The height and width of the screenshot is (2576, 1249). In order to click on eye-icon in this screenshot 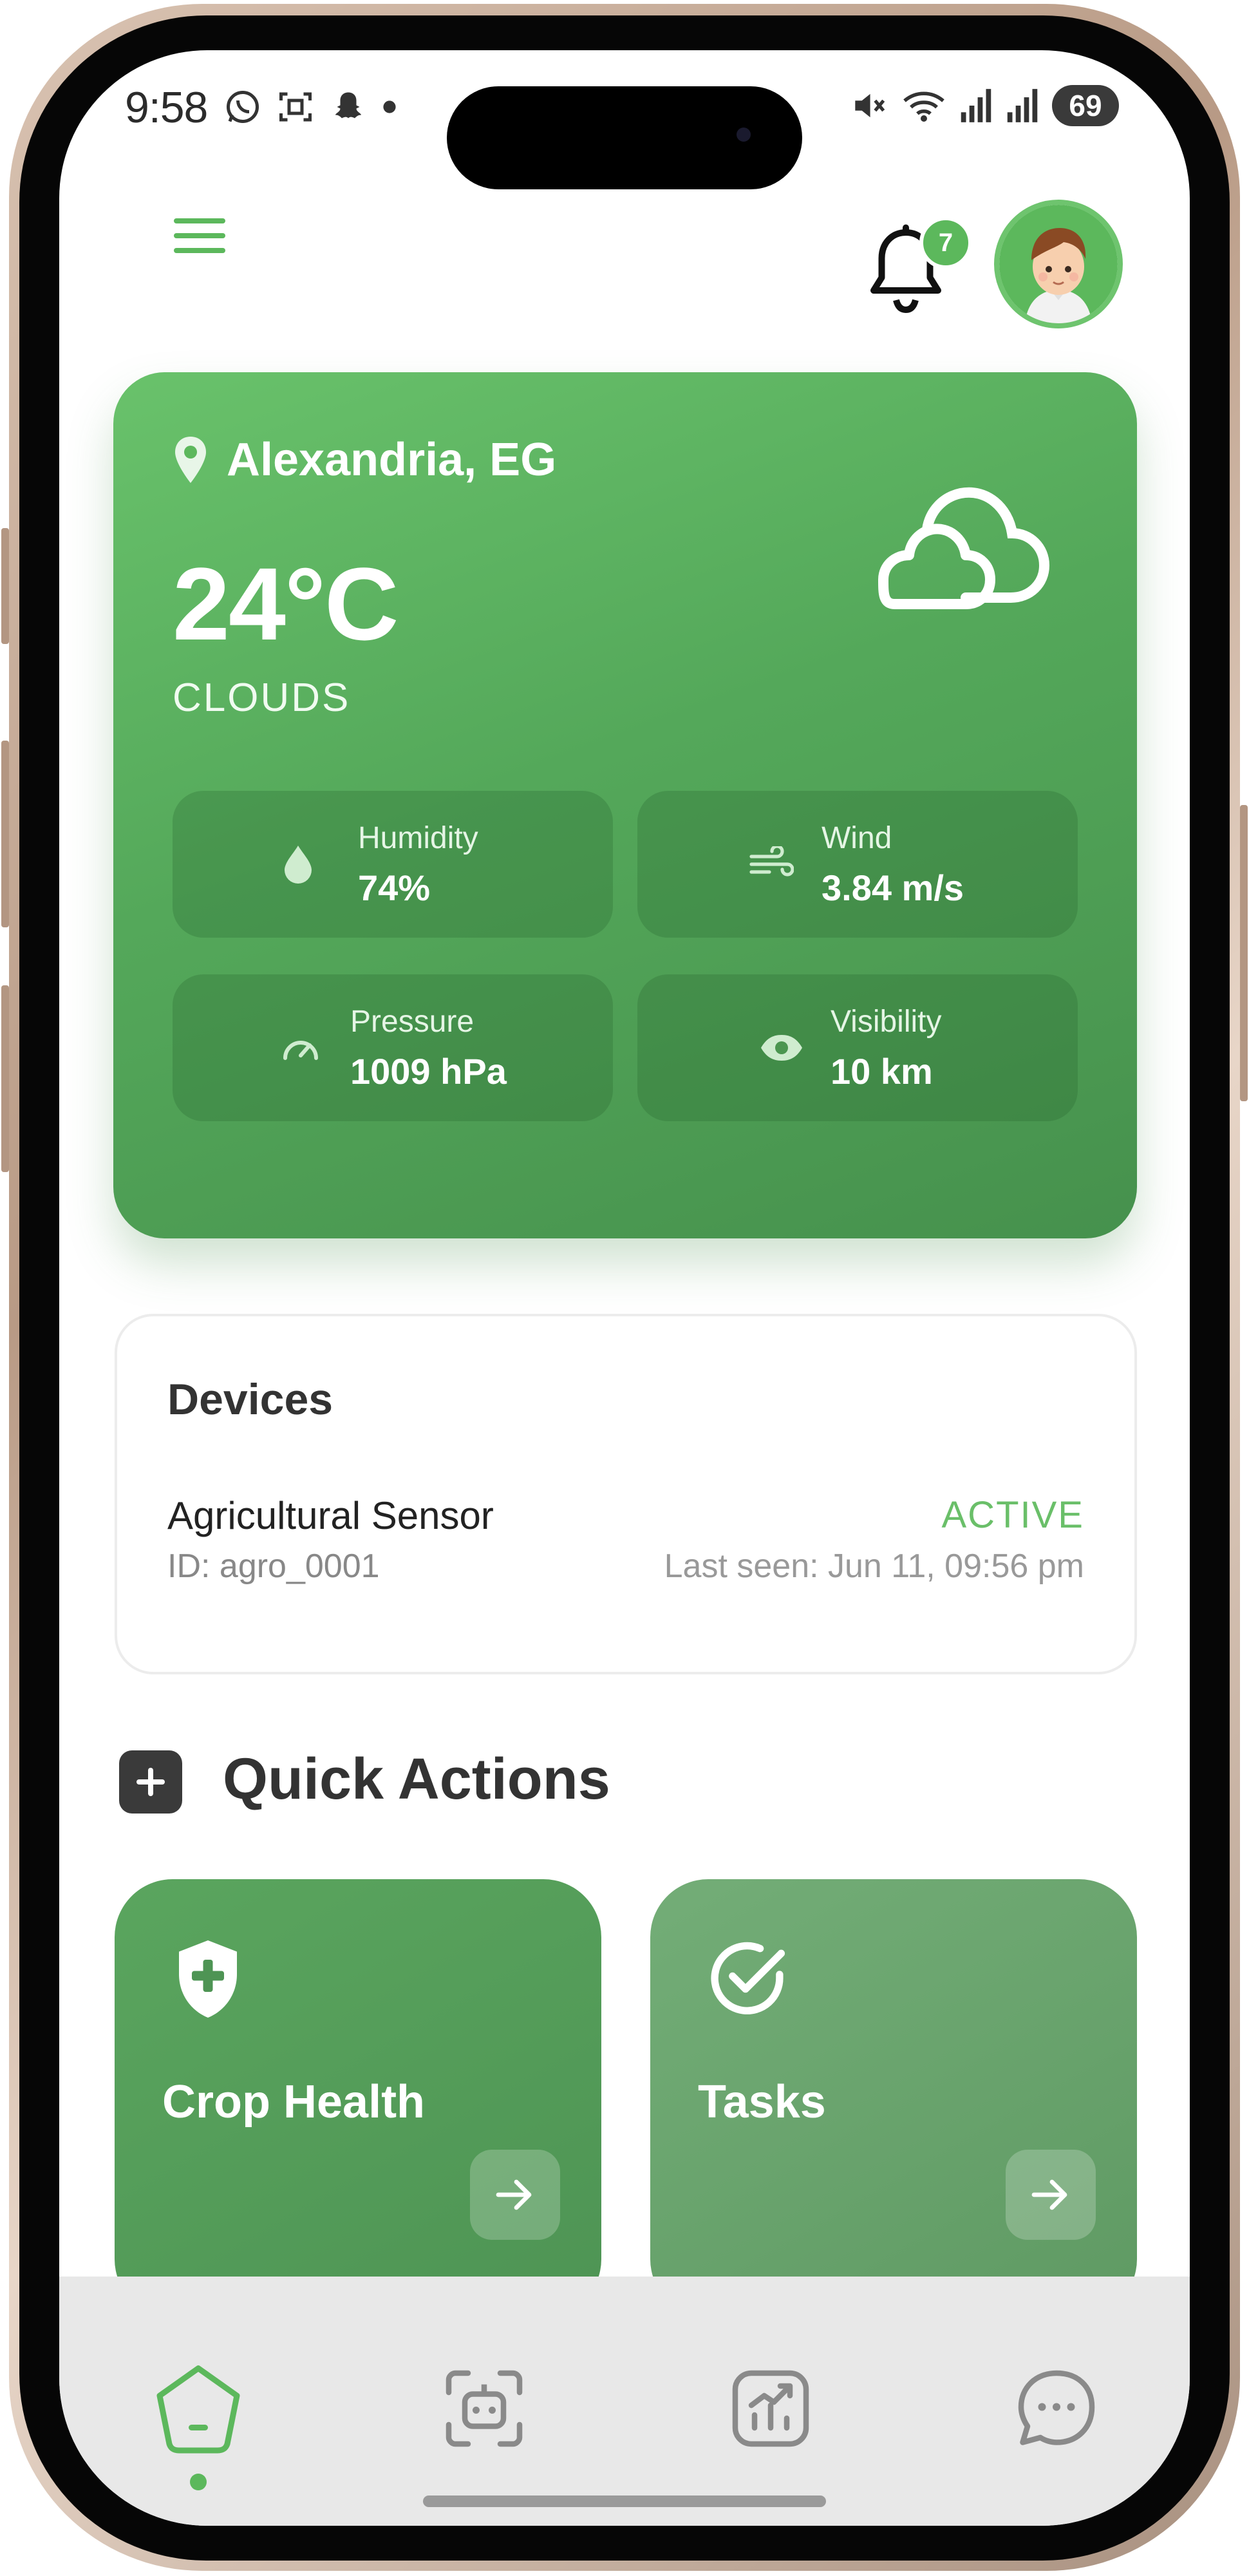, I will do `click(781, 1048)`.